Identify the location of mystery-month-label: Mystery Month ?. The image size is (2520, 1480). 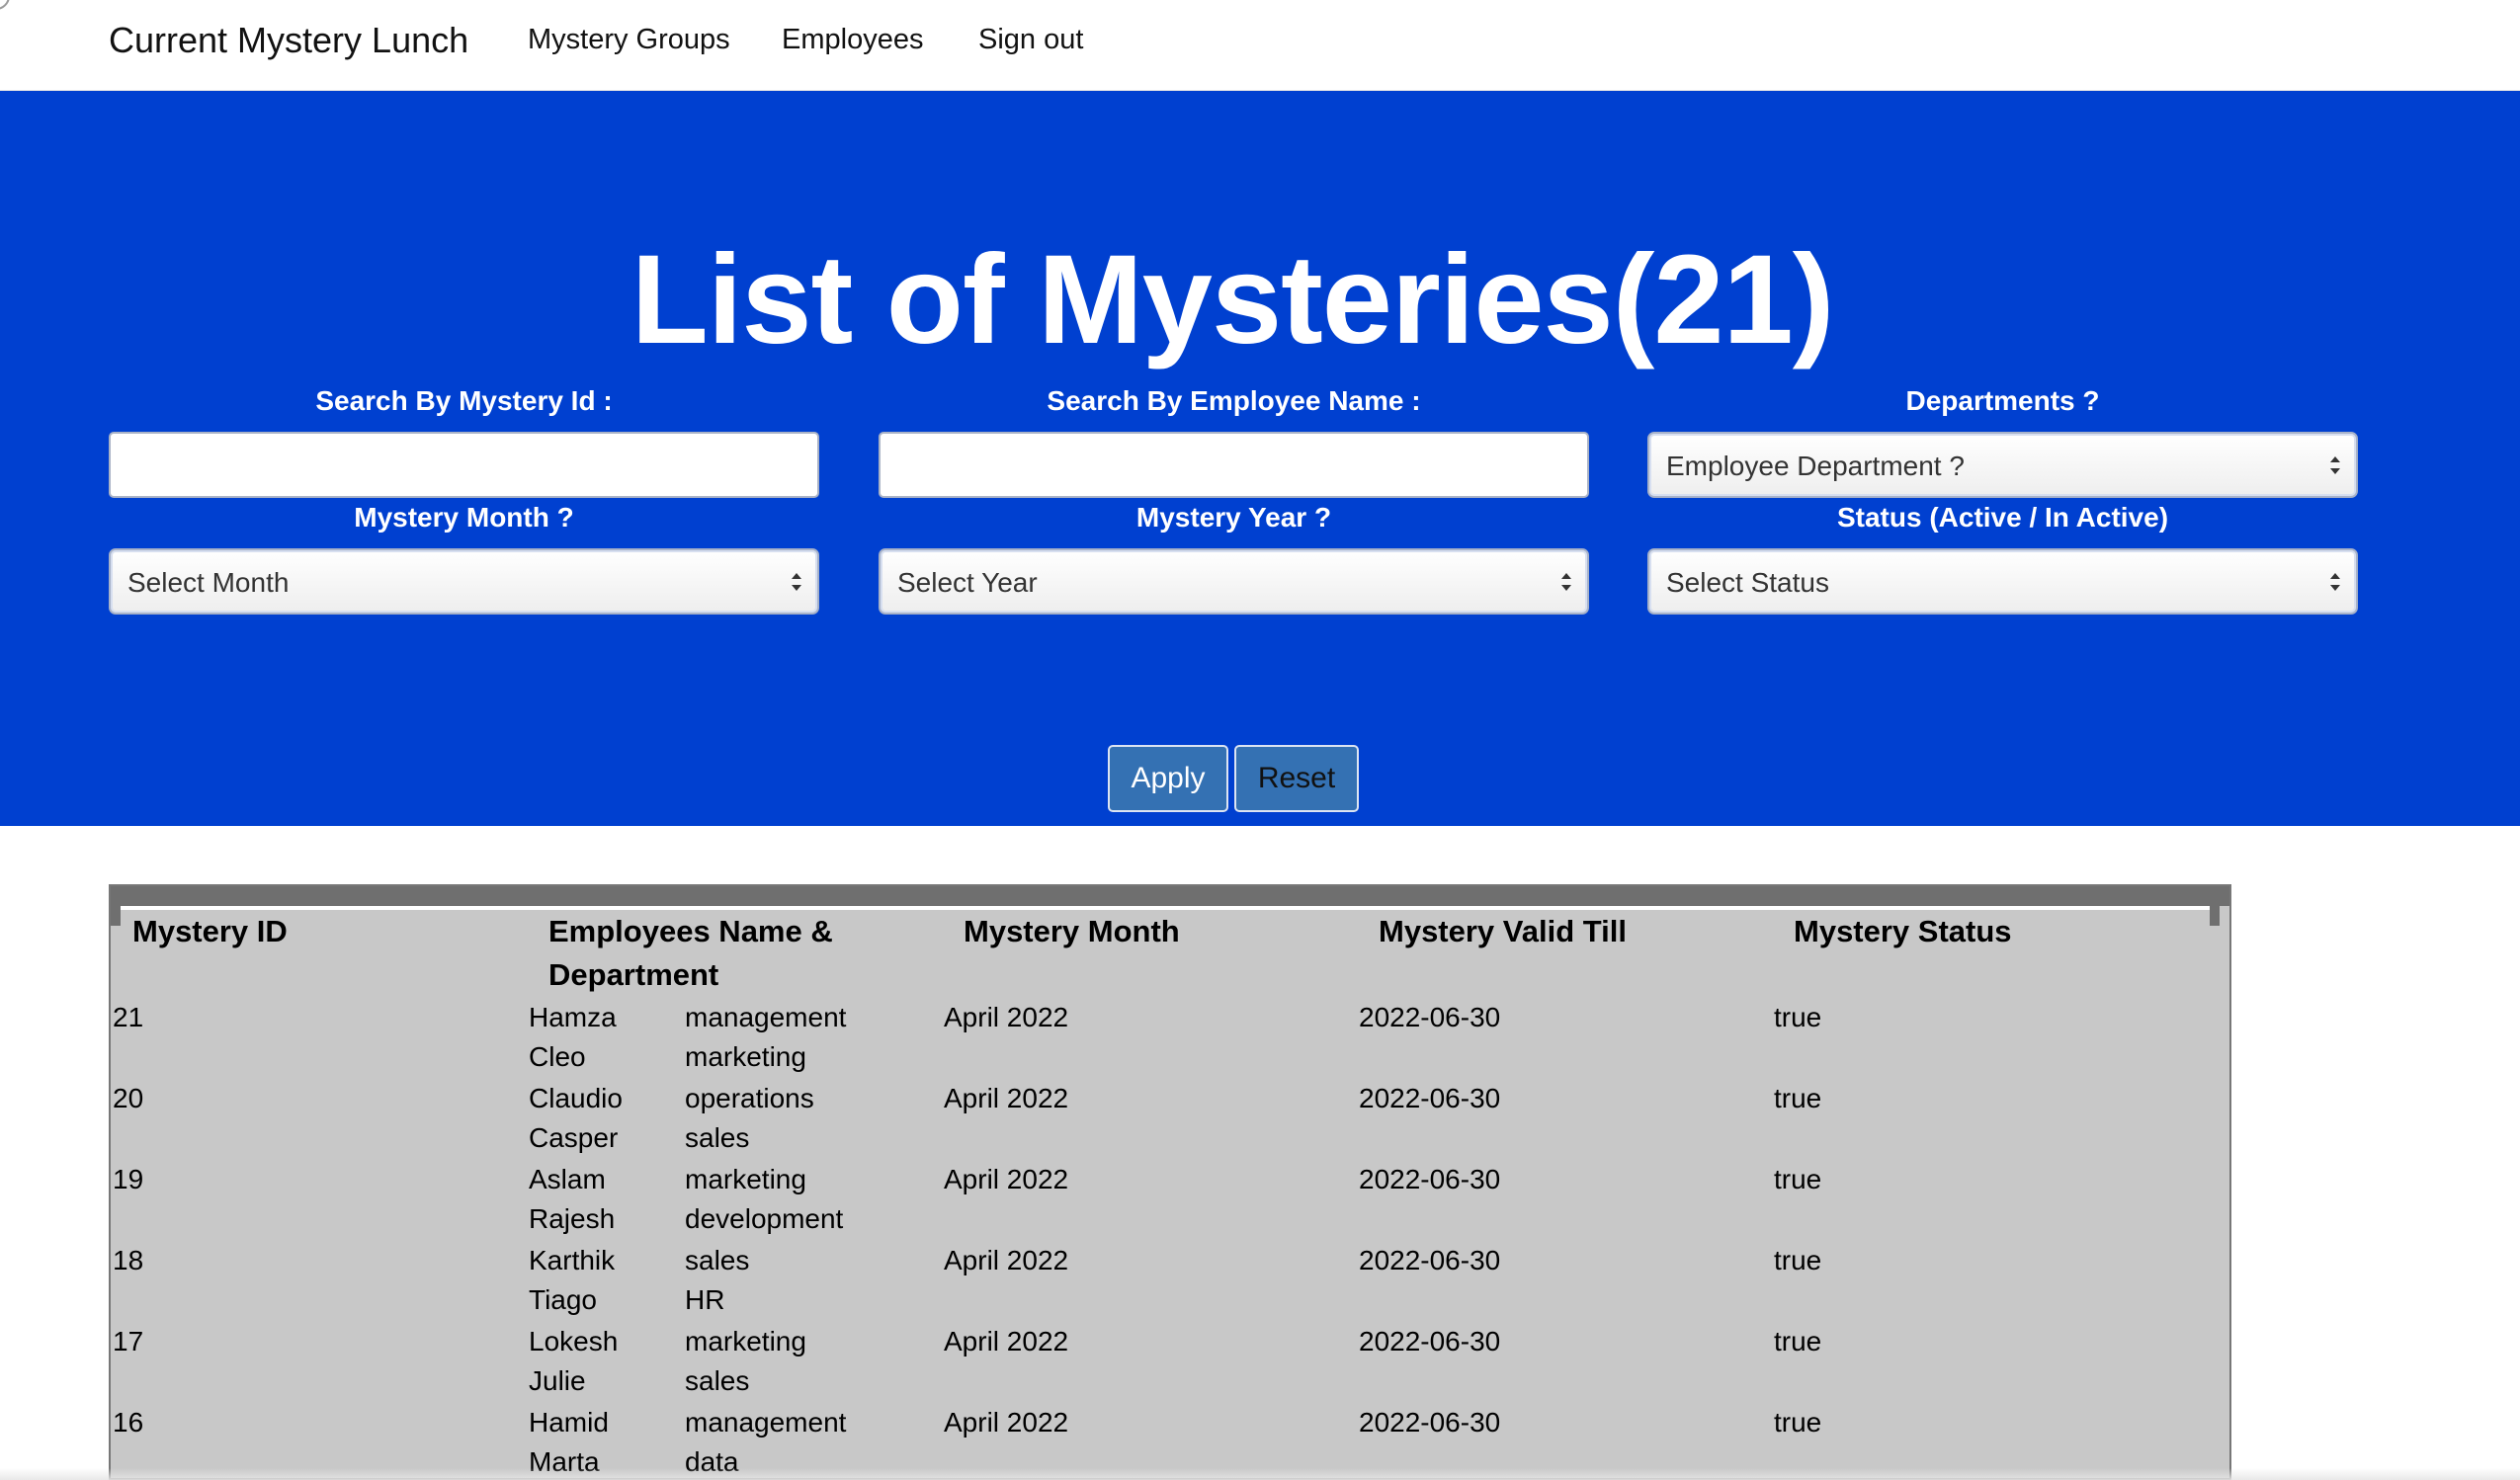
(464, 517).